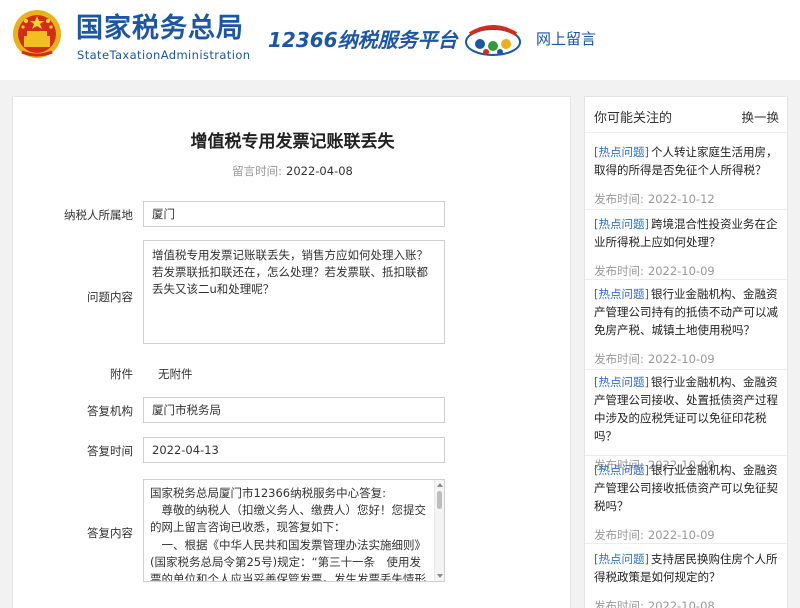 This screenshot has height=608, width=800. Describe the element at coordinates (440, 576) in the screenshot. I see `scroll-down-icon` at that location.